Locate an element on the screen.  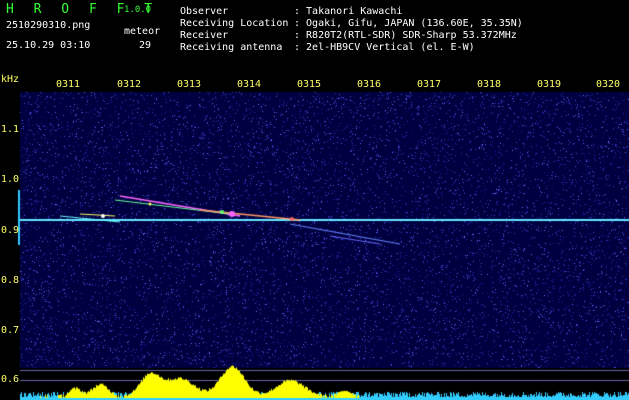
meteor-count: 29 is located at coordinates (145, 45).